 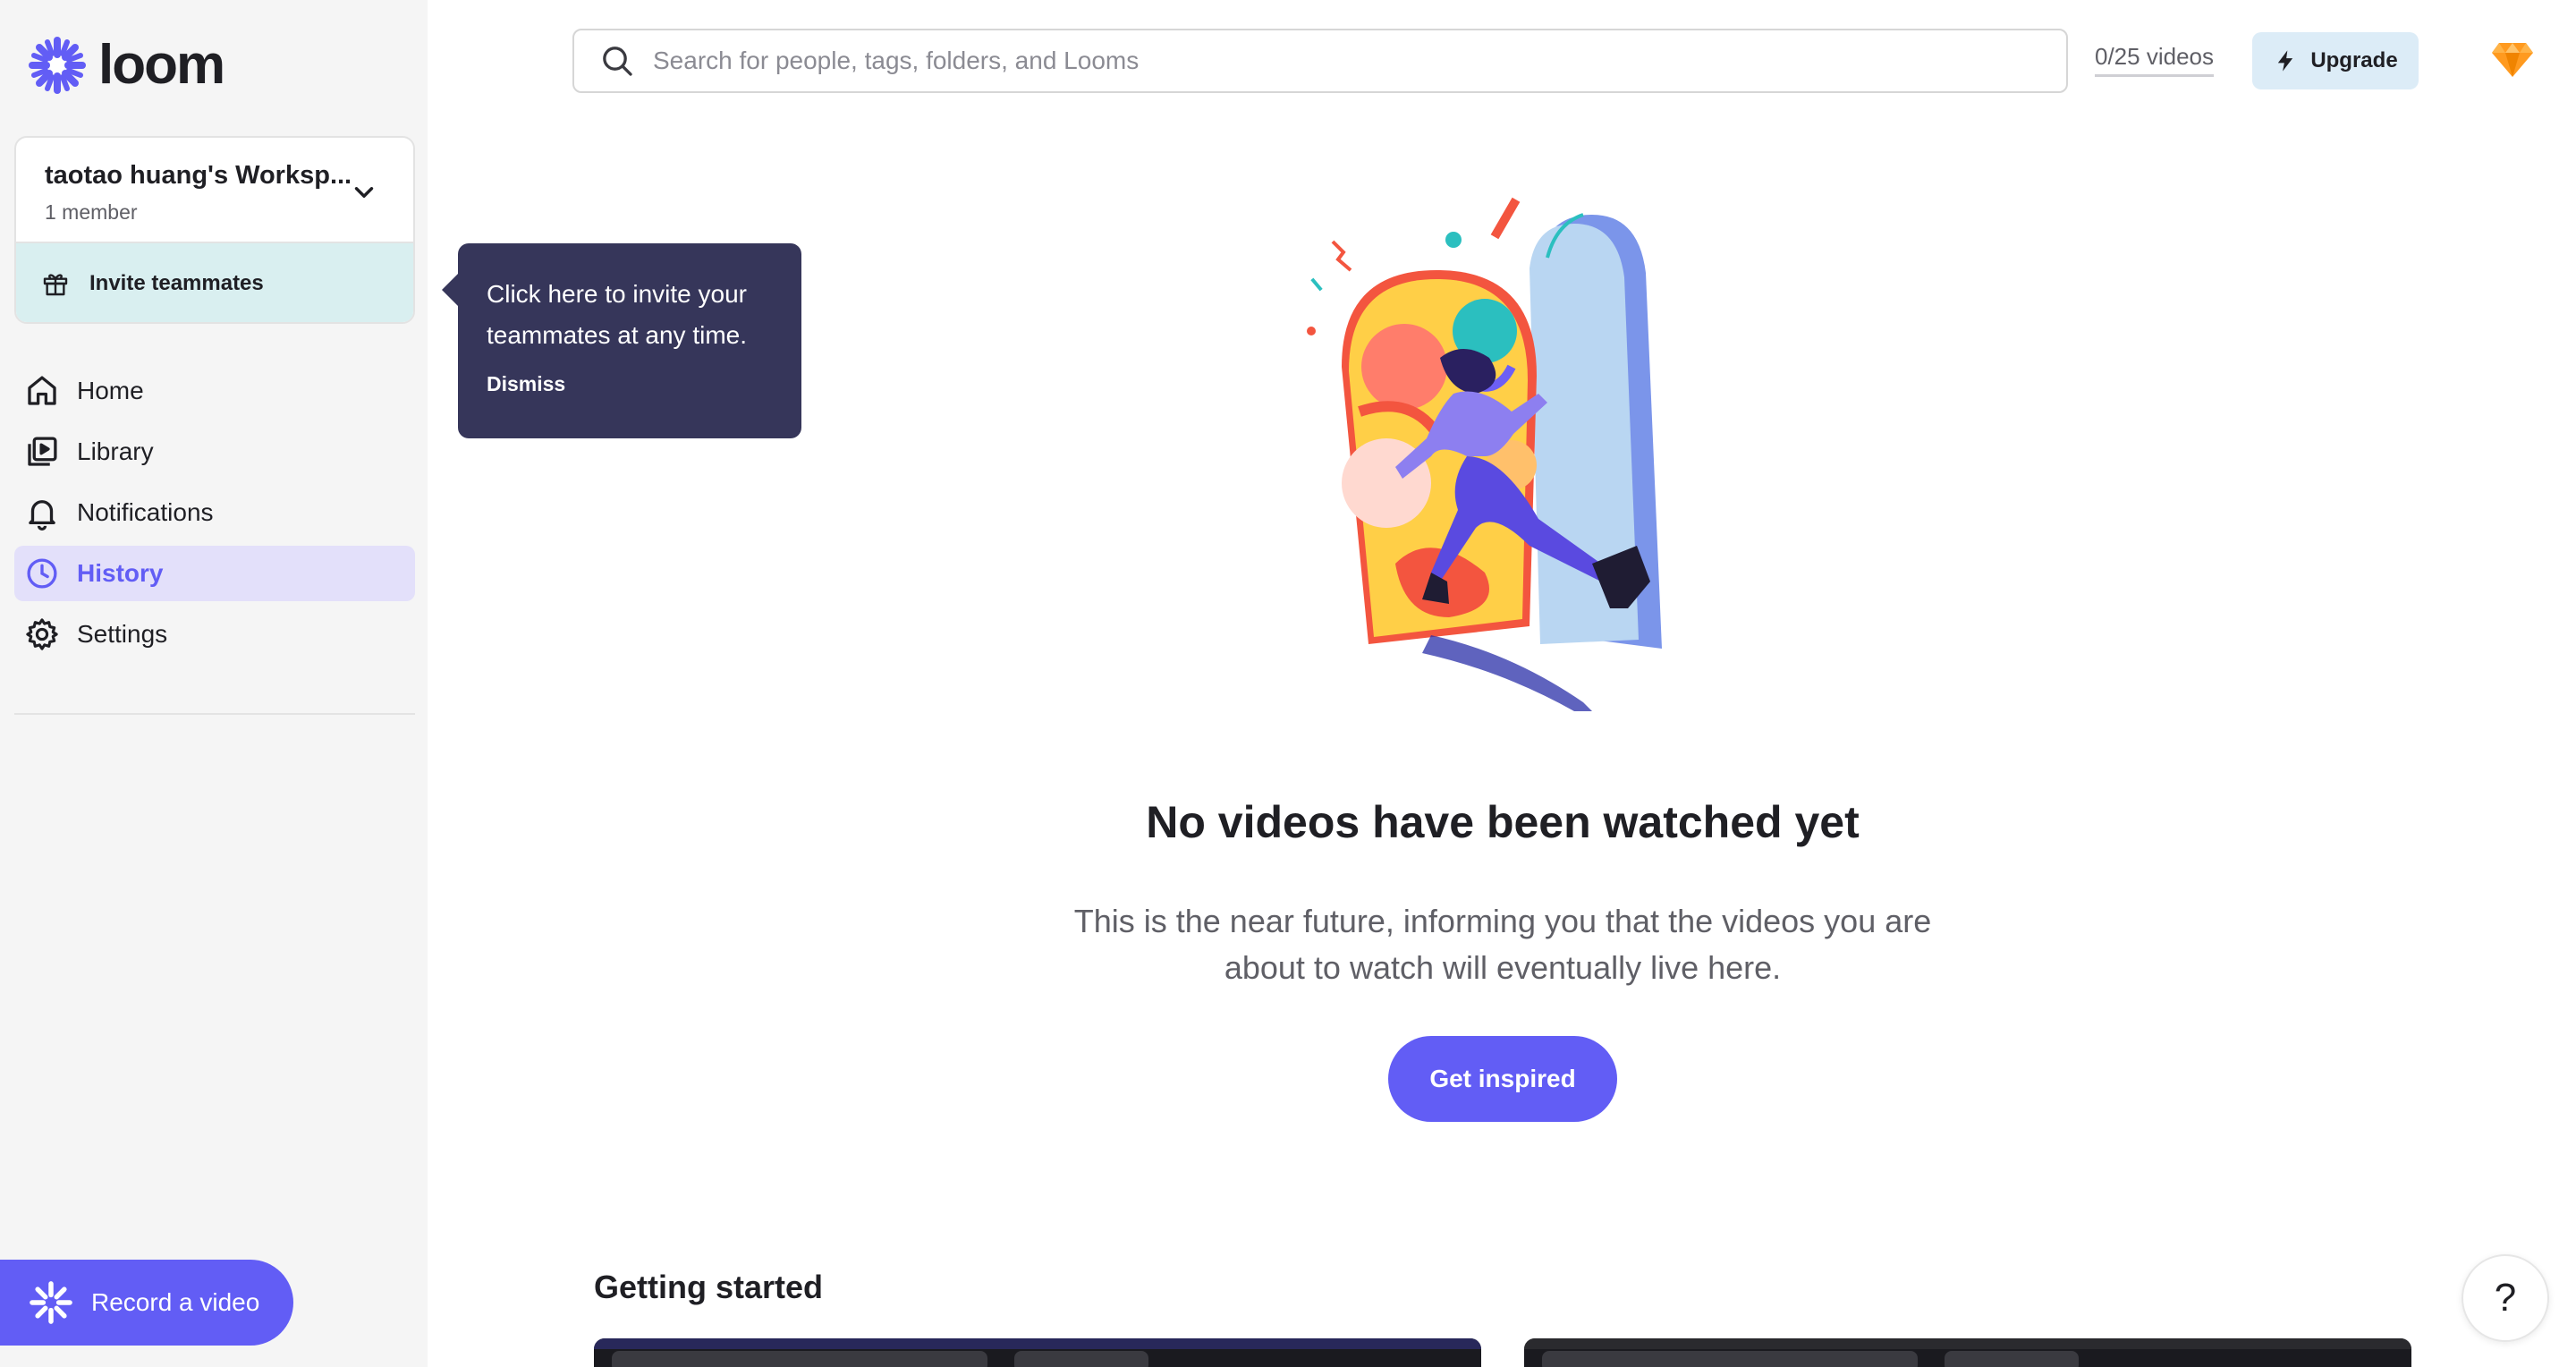 What do you see at coordinates (1502, 1079) in the screenshot?
I see `get-inspired-button: Get inspired` at bounding box center [1502, 1079].